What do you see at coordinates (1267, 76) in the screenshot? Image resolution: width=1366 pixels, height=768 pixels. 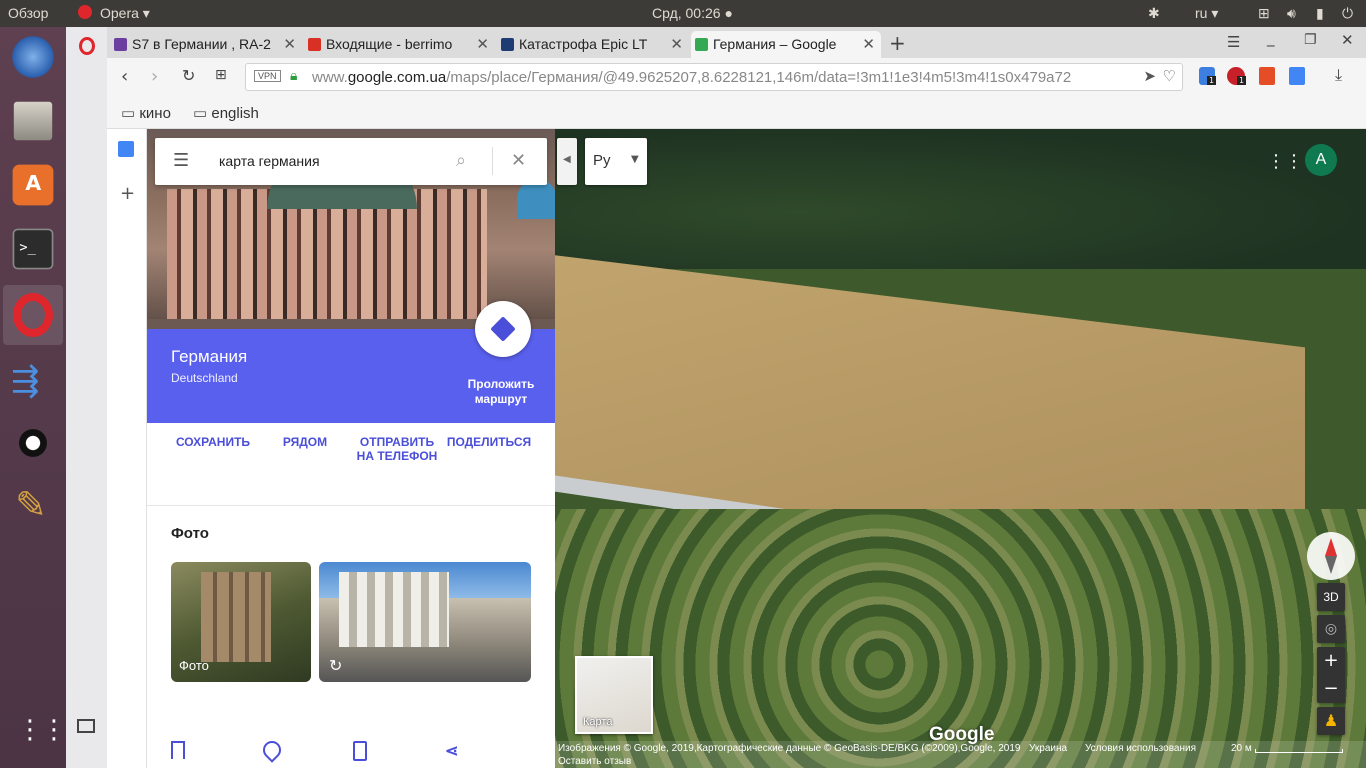 I see `html5-extension-icon` at bounding box center [1267, 76].